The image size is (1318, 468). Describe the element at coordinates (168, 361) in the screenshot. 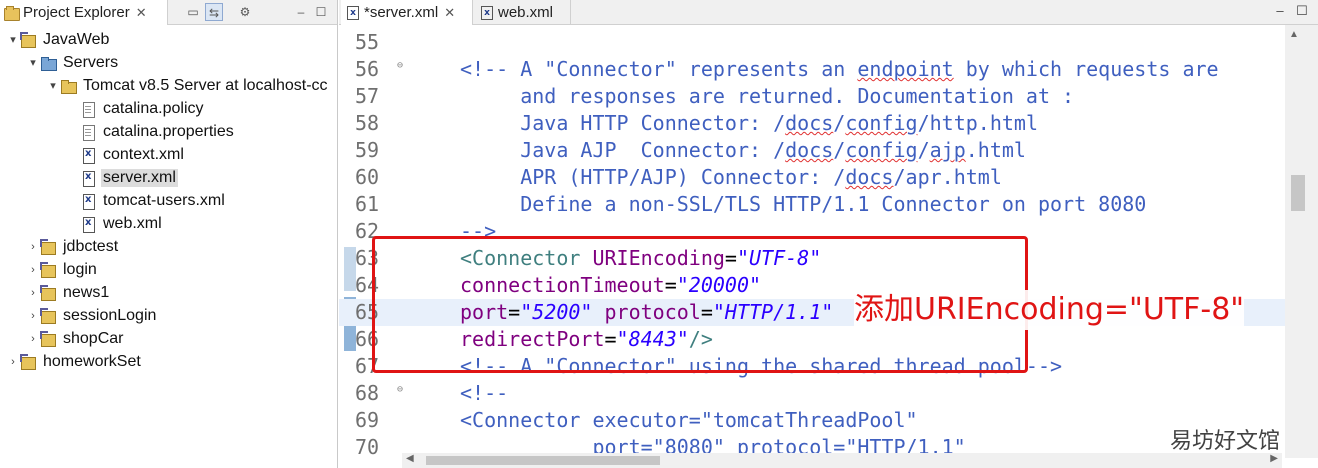

I see `tree-item: › homeworkSet` at that location.